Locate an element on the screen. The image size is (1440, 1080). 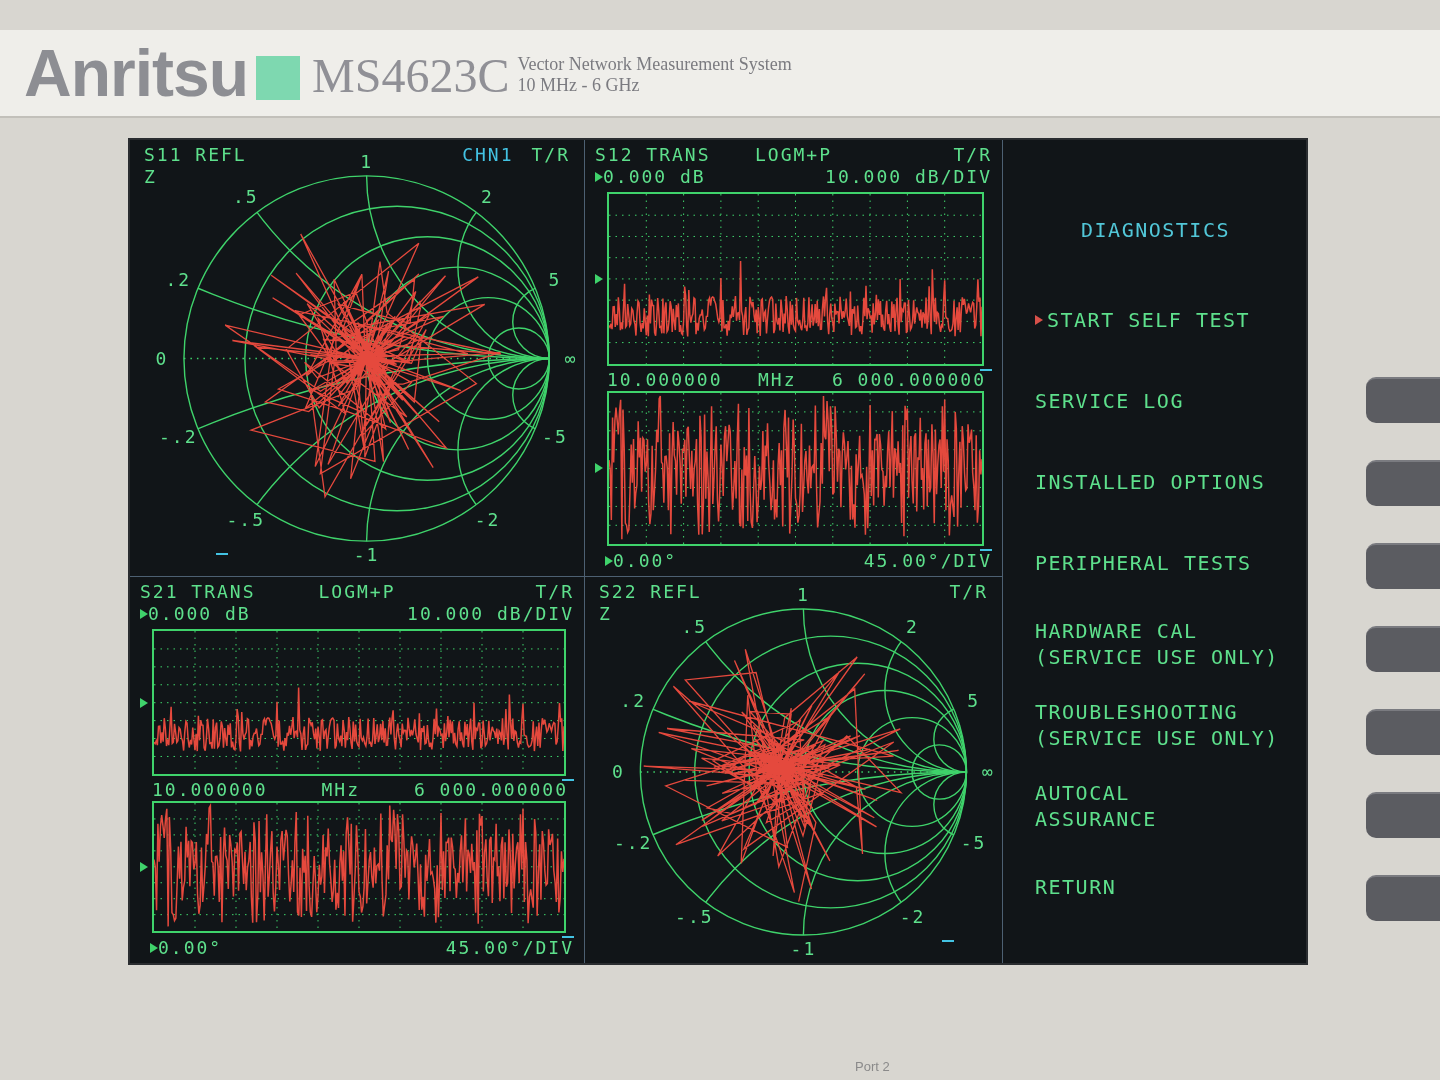
frequency-range: 10 MHz - 6 GHz is located at coordinates (579, 85).